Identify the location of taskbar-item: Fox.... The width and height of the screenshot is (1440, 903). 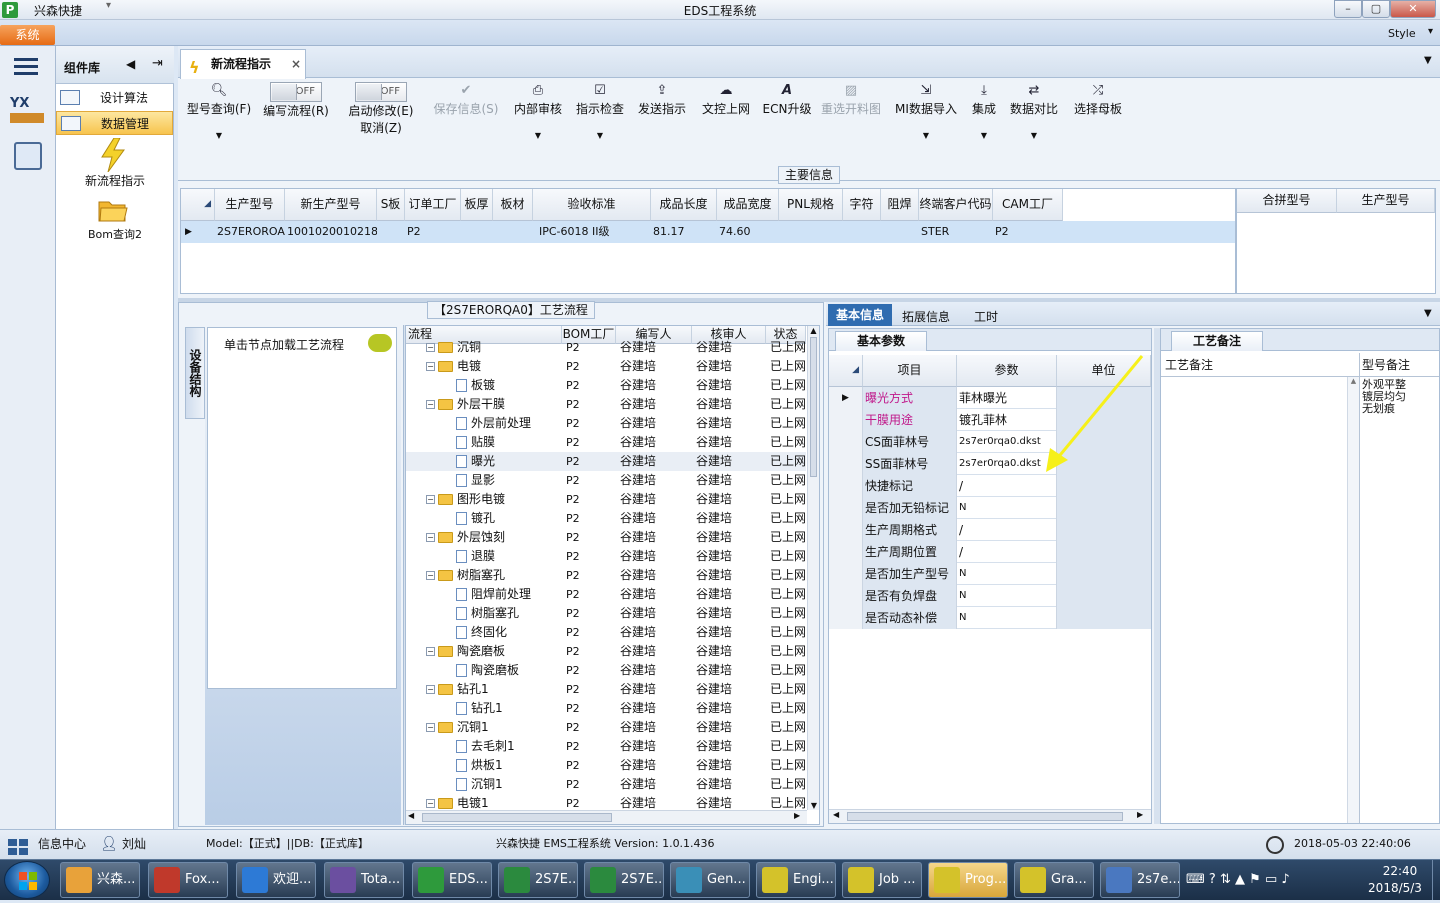
(188, 880).